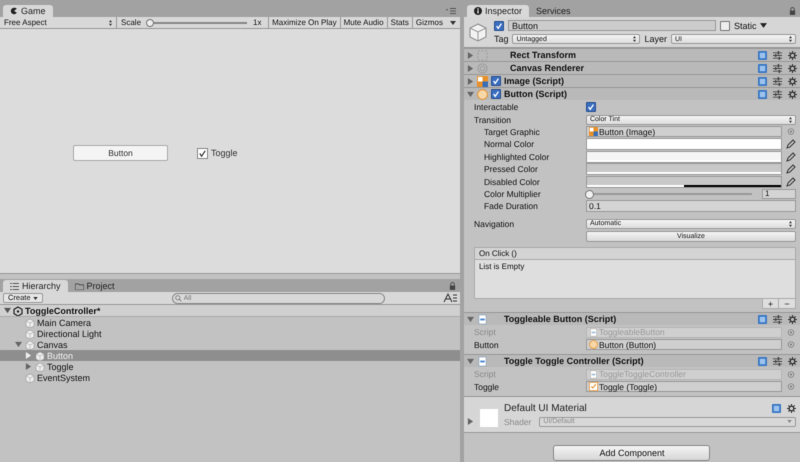 Image resolution: width=800 pixels, height=462 pixels. I want to click on component-header: Image (Script), so click(632, 80).